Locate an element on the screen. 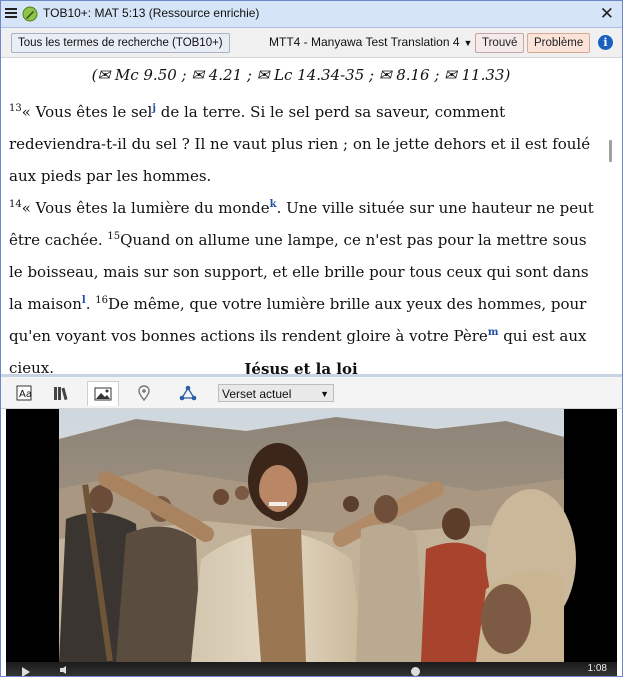 The height and width of the screenshot is (677, 623). scrubber-handle is located at coordinates (415, 671).